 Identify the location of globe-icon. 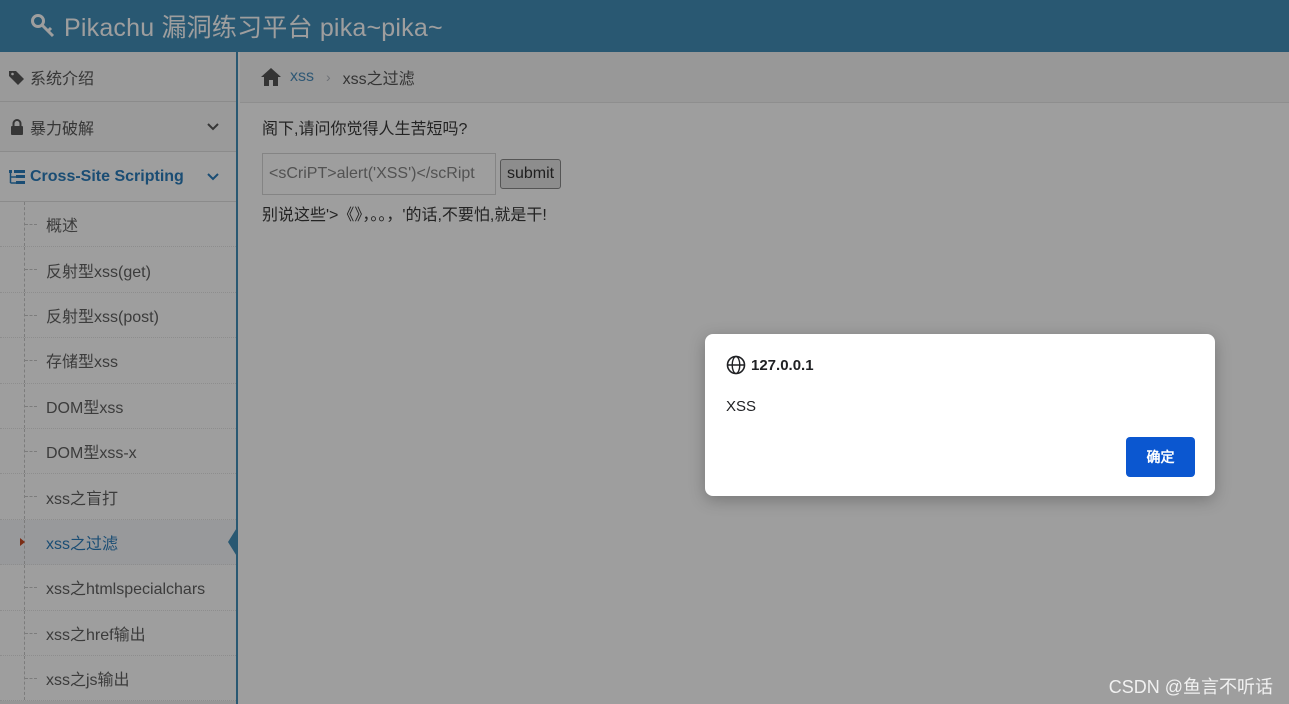
(736, 365).